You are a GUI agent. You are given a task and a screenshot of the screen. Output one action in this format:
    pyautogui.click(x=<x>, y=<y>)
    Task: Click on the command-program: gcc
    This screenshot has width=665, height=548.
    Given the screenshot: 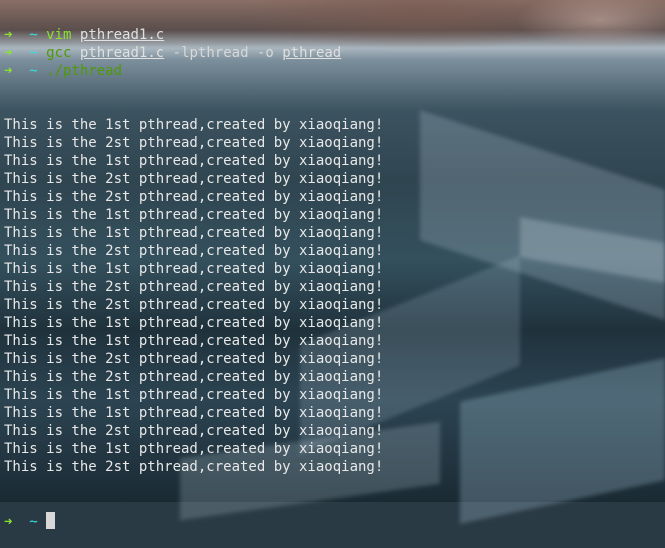 What is the action you would take?
    pyautogui.click(x=59, y=53)
    